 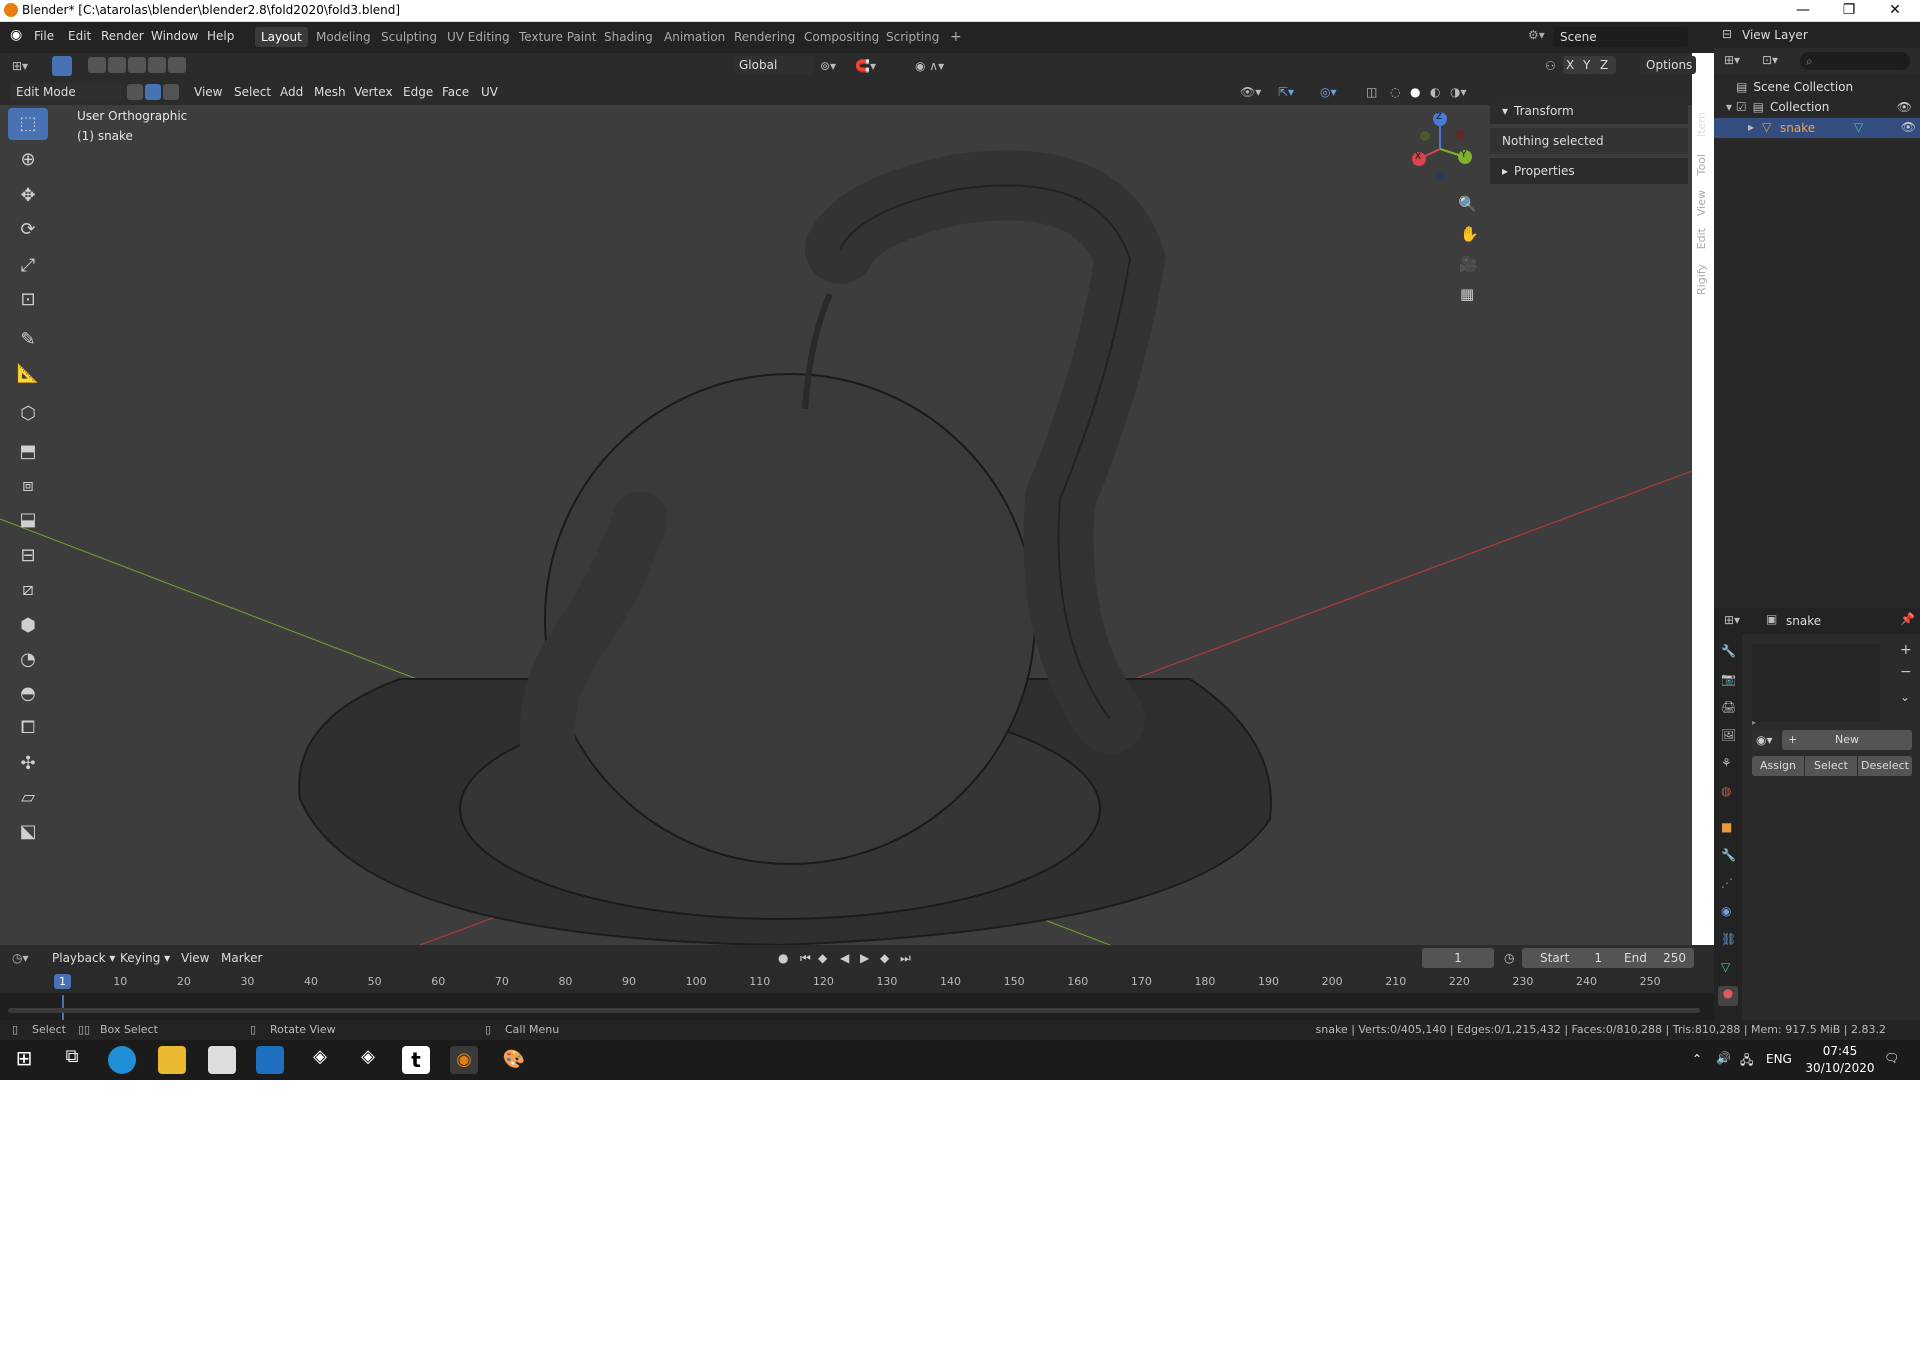 What do you see at coordinates (66, 92) in the screenshot?
I see `mode-dropdown: Edit Mode` at bounding box center [66, 92].